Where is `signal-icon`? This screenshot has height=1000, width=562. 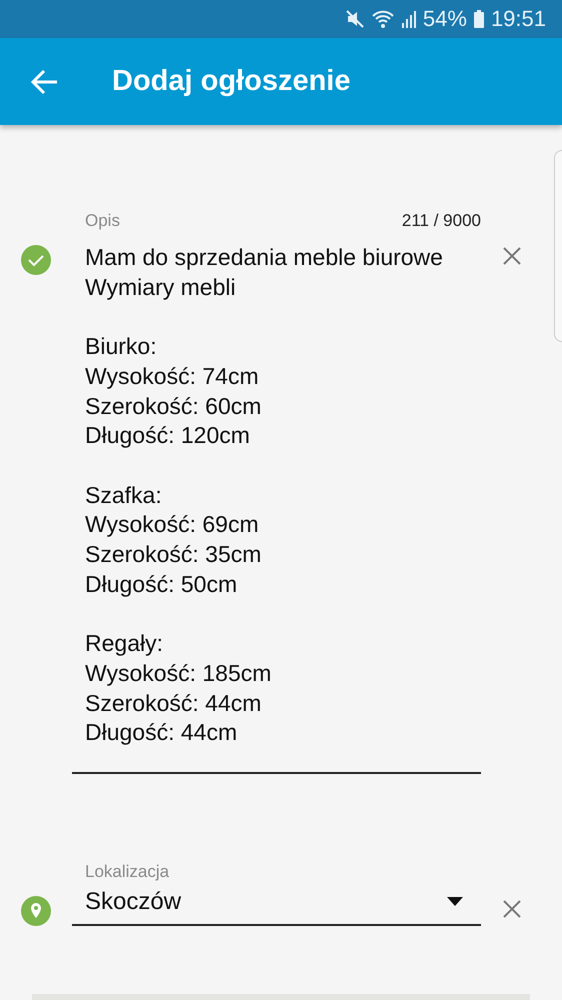
signal-icon is located at coordinates (408, 19).